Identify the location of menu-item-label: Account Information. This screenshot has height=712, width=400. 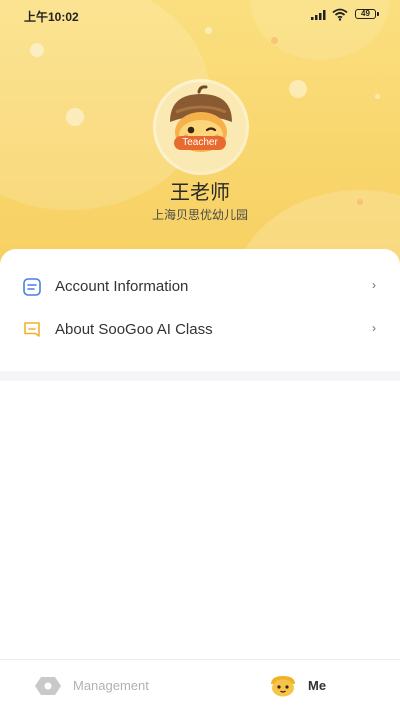
(122, 286).